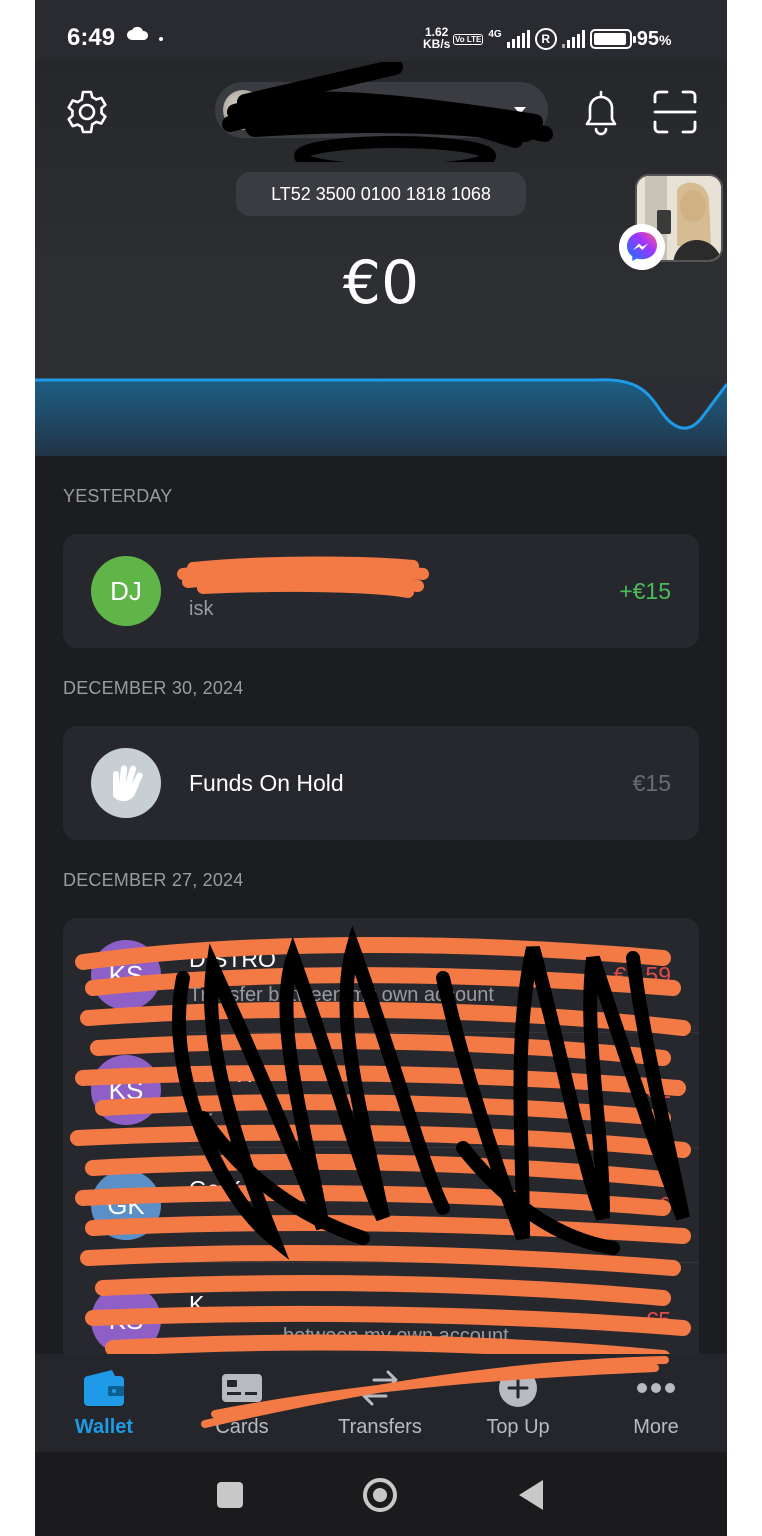  Describe the element at coordinates (645, 591) in the screenshot. I see `transaction-amount: +€15` at that location.